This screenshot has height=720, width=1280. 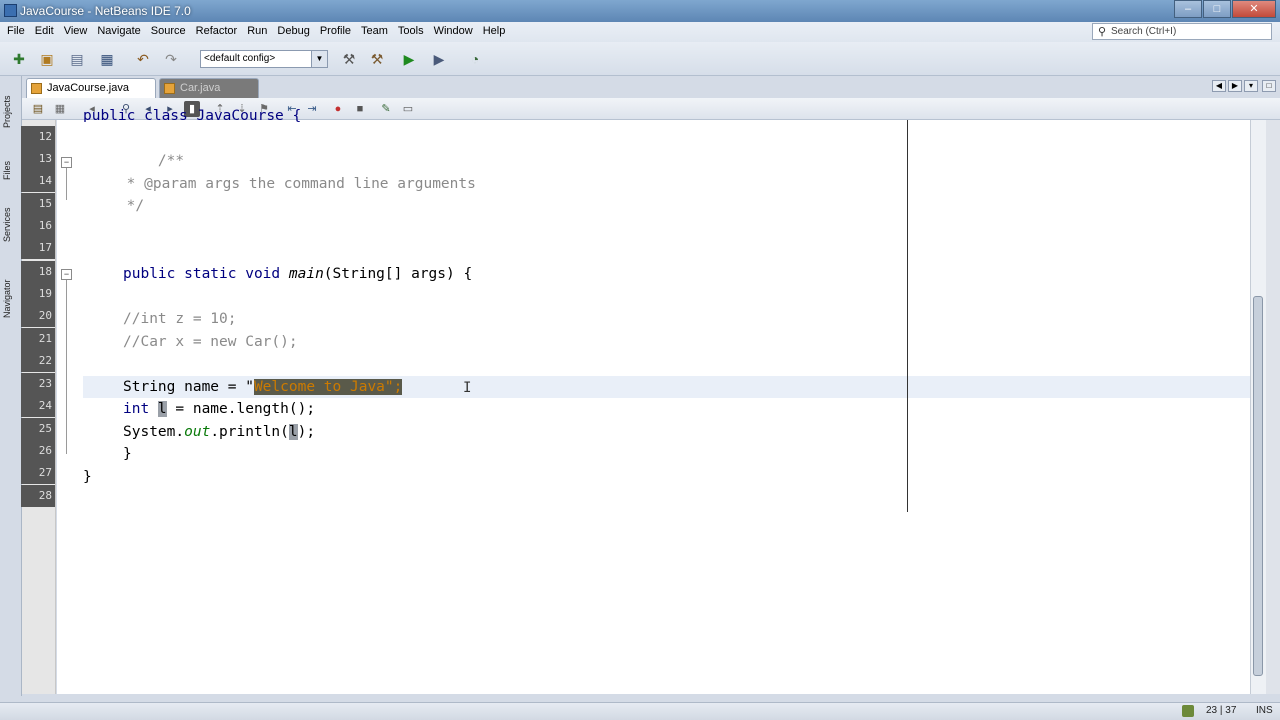 I want to click on menu-tools: Tools, so click(x=411, y=31).